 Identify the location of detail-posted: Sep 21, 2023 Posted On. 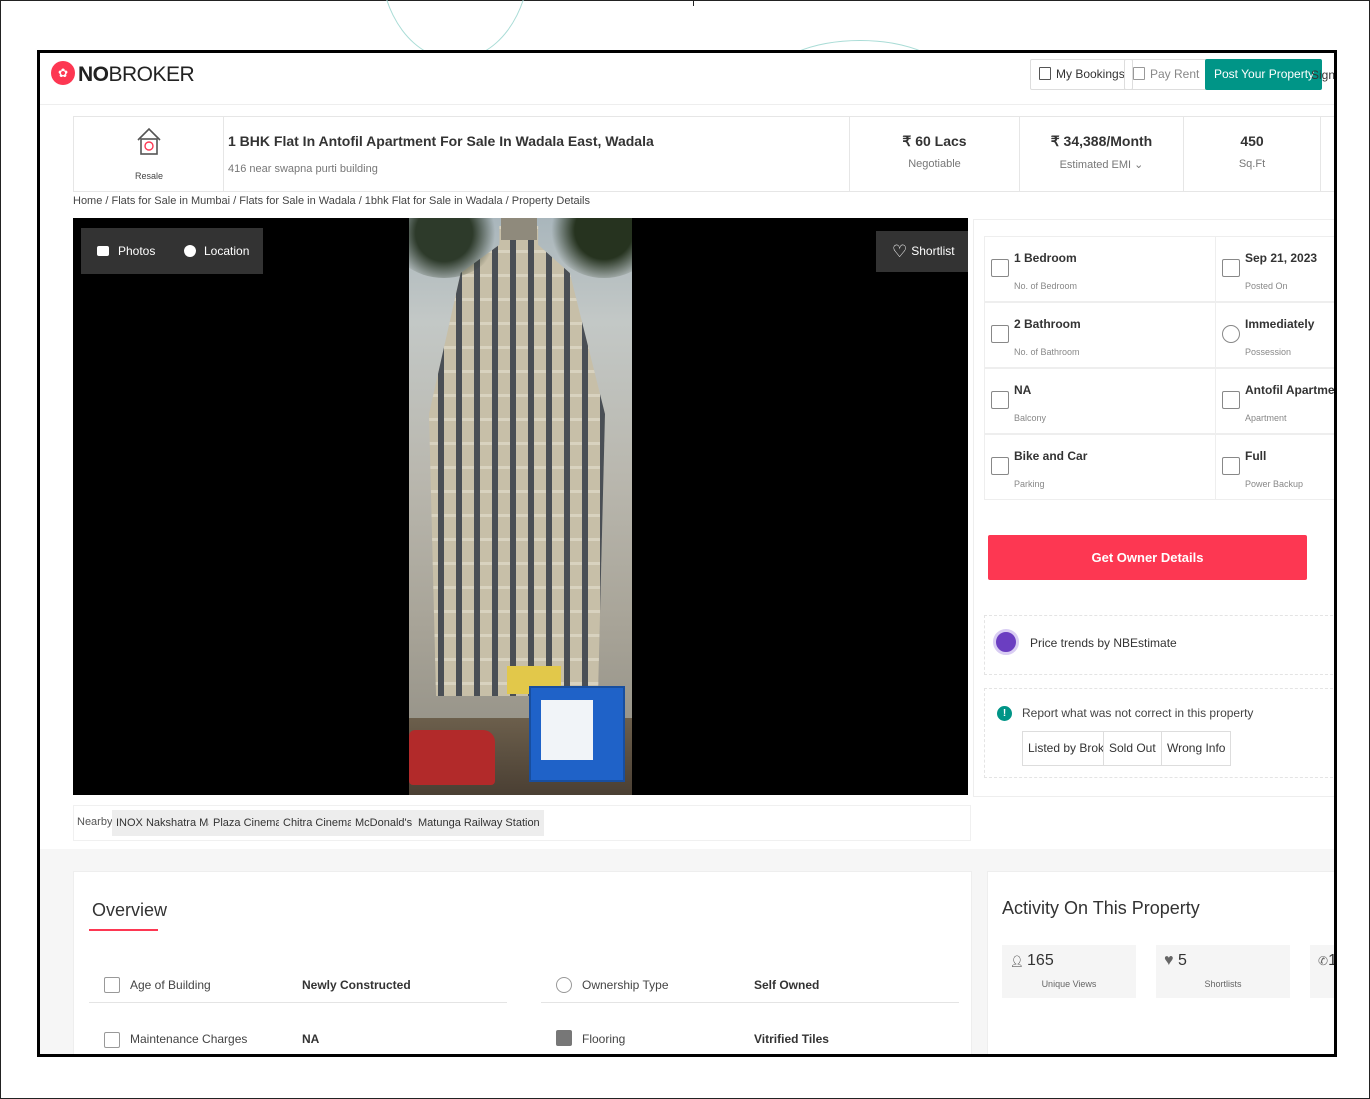
(1274, 269).